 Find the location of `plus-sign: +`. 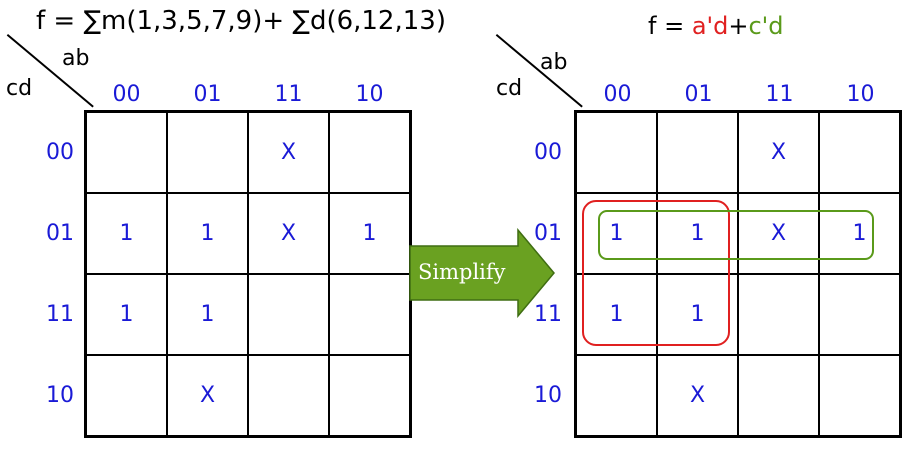

plus-sign: + is located at coordinates (738, 26).